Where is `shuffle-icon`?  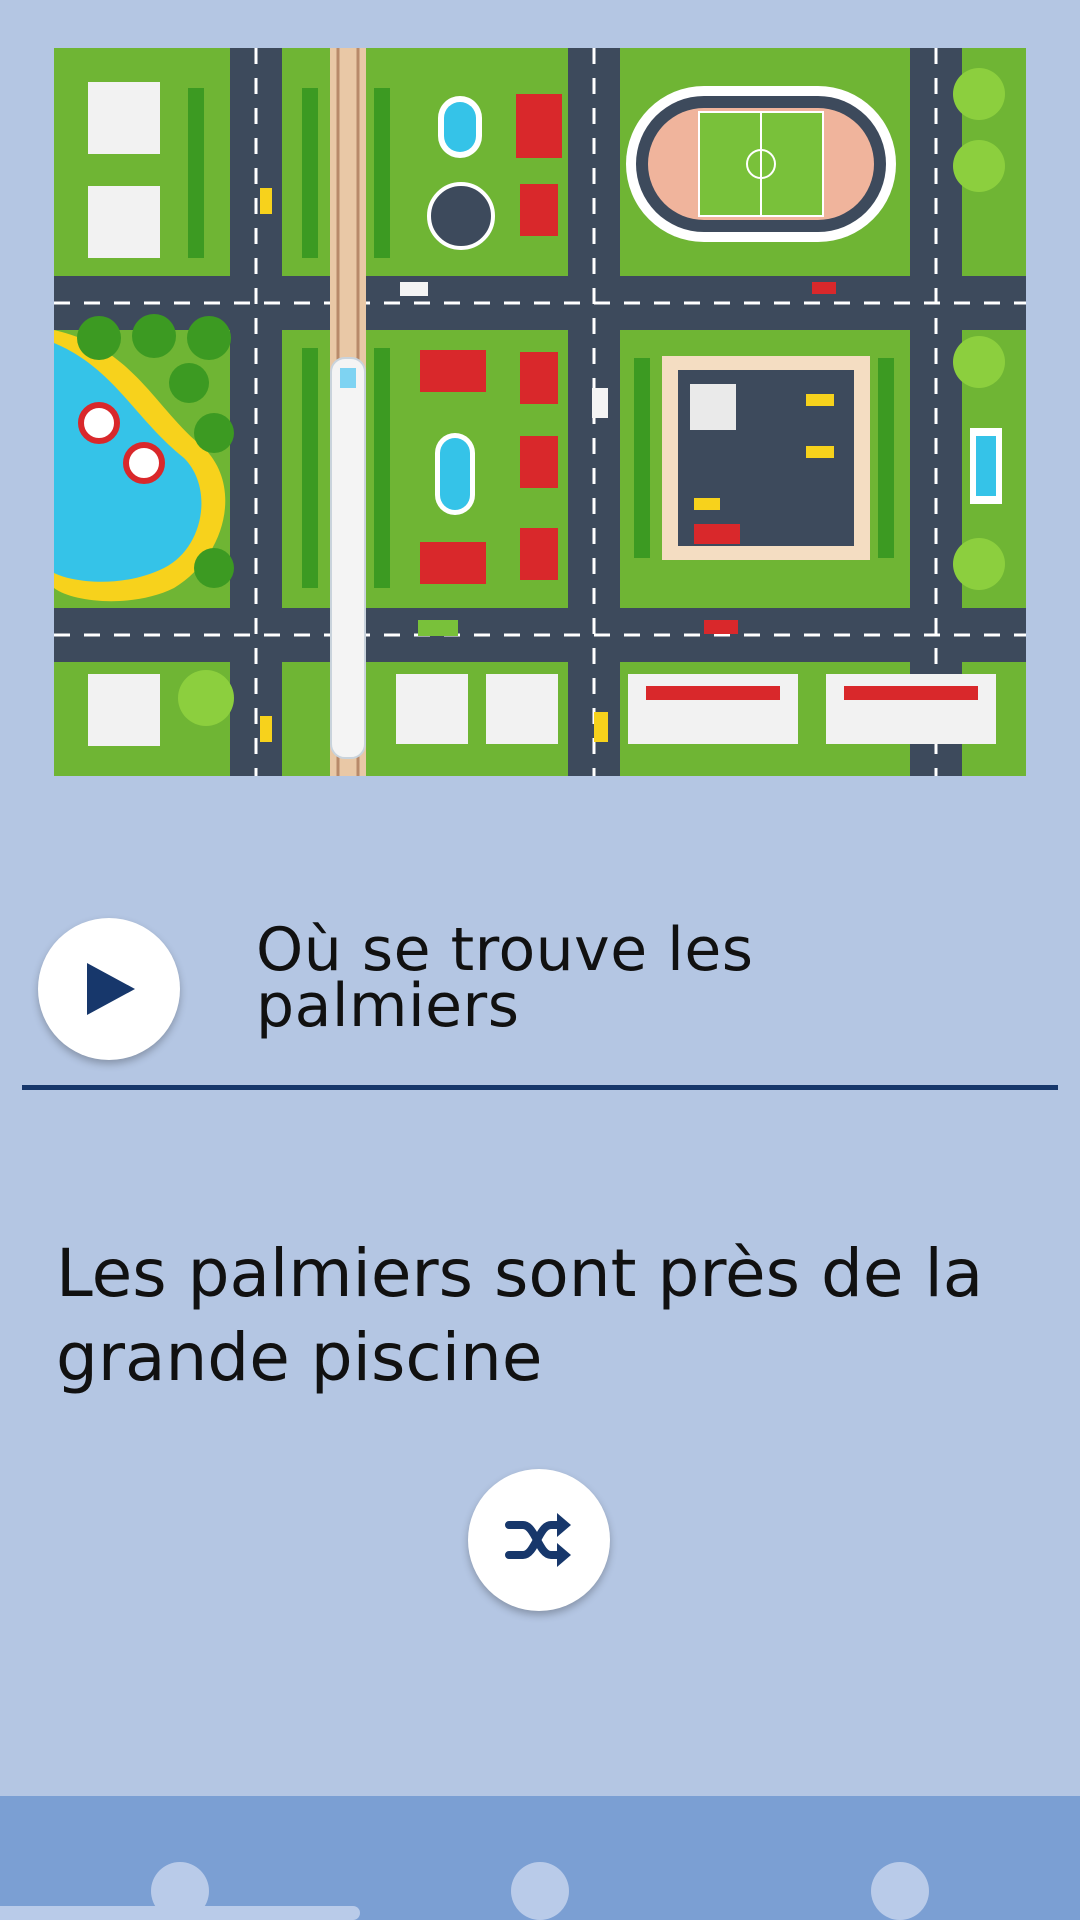 shuffle-icon is located at coordinates (538, 1540).